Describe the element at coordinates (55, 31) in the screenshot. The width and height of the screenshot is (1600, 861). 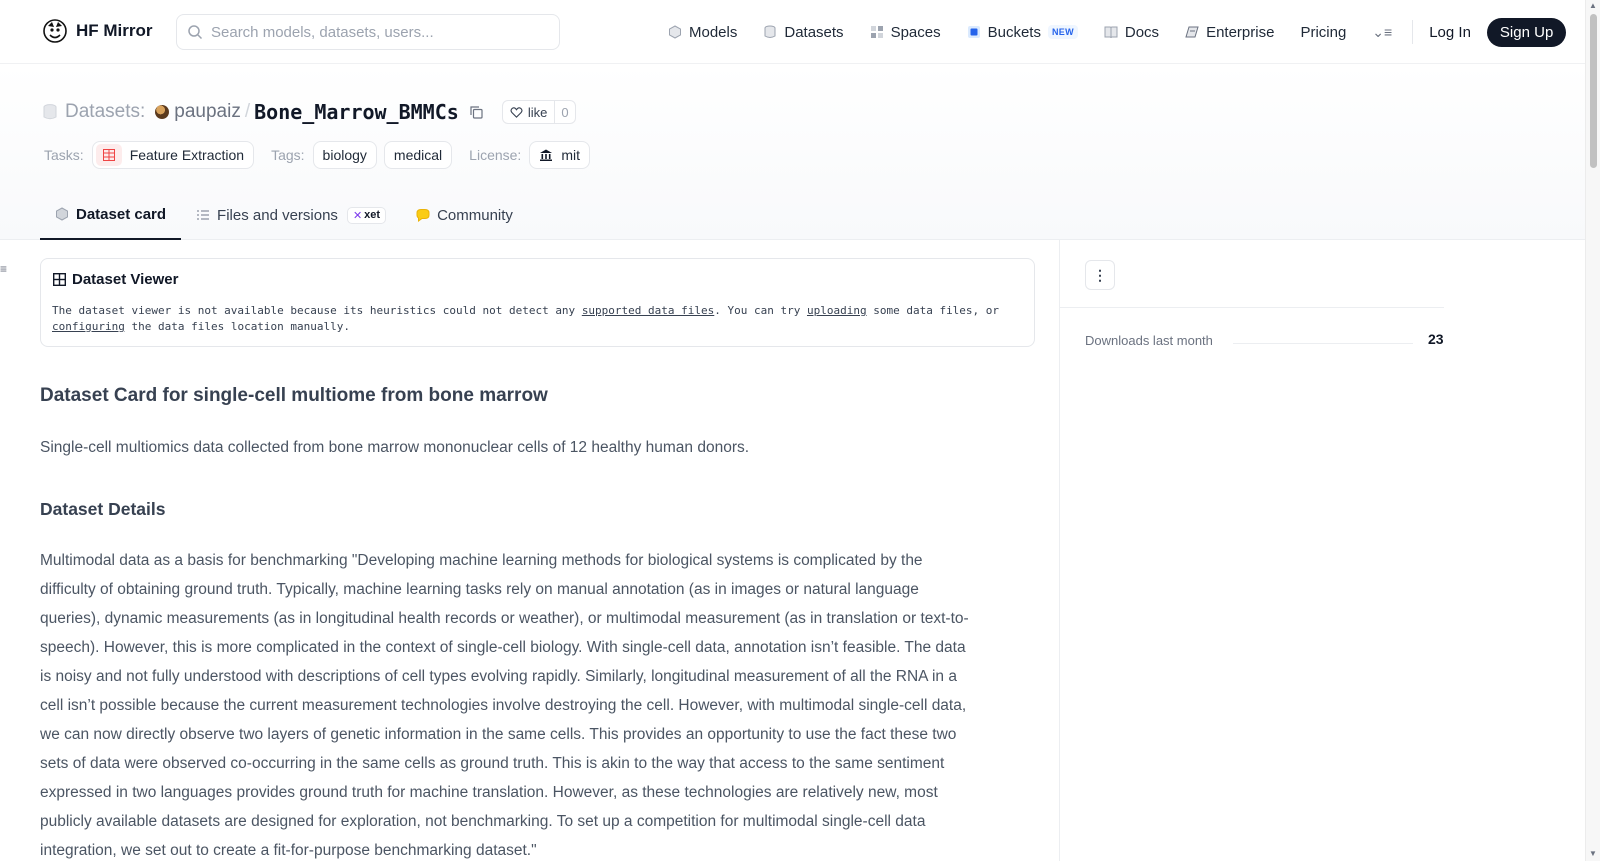
I see `hf-mirror-logo-icon` at that location.